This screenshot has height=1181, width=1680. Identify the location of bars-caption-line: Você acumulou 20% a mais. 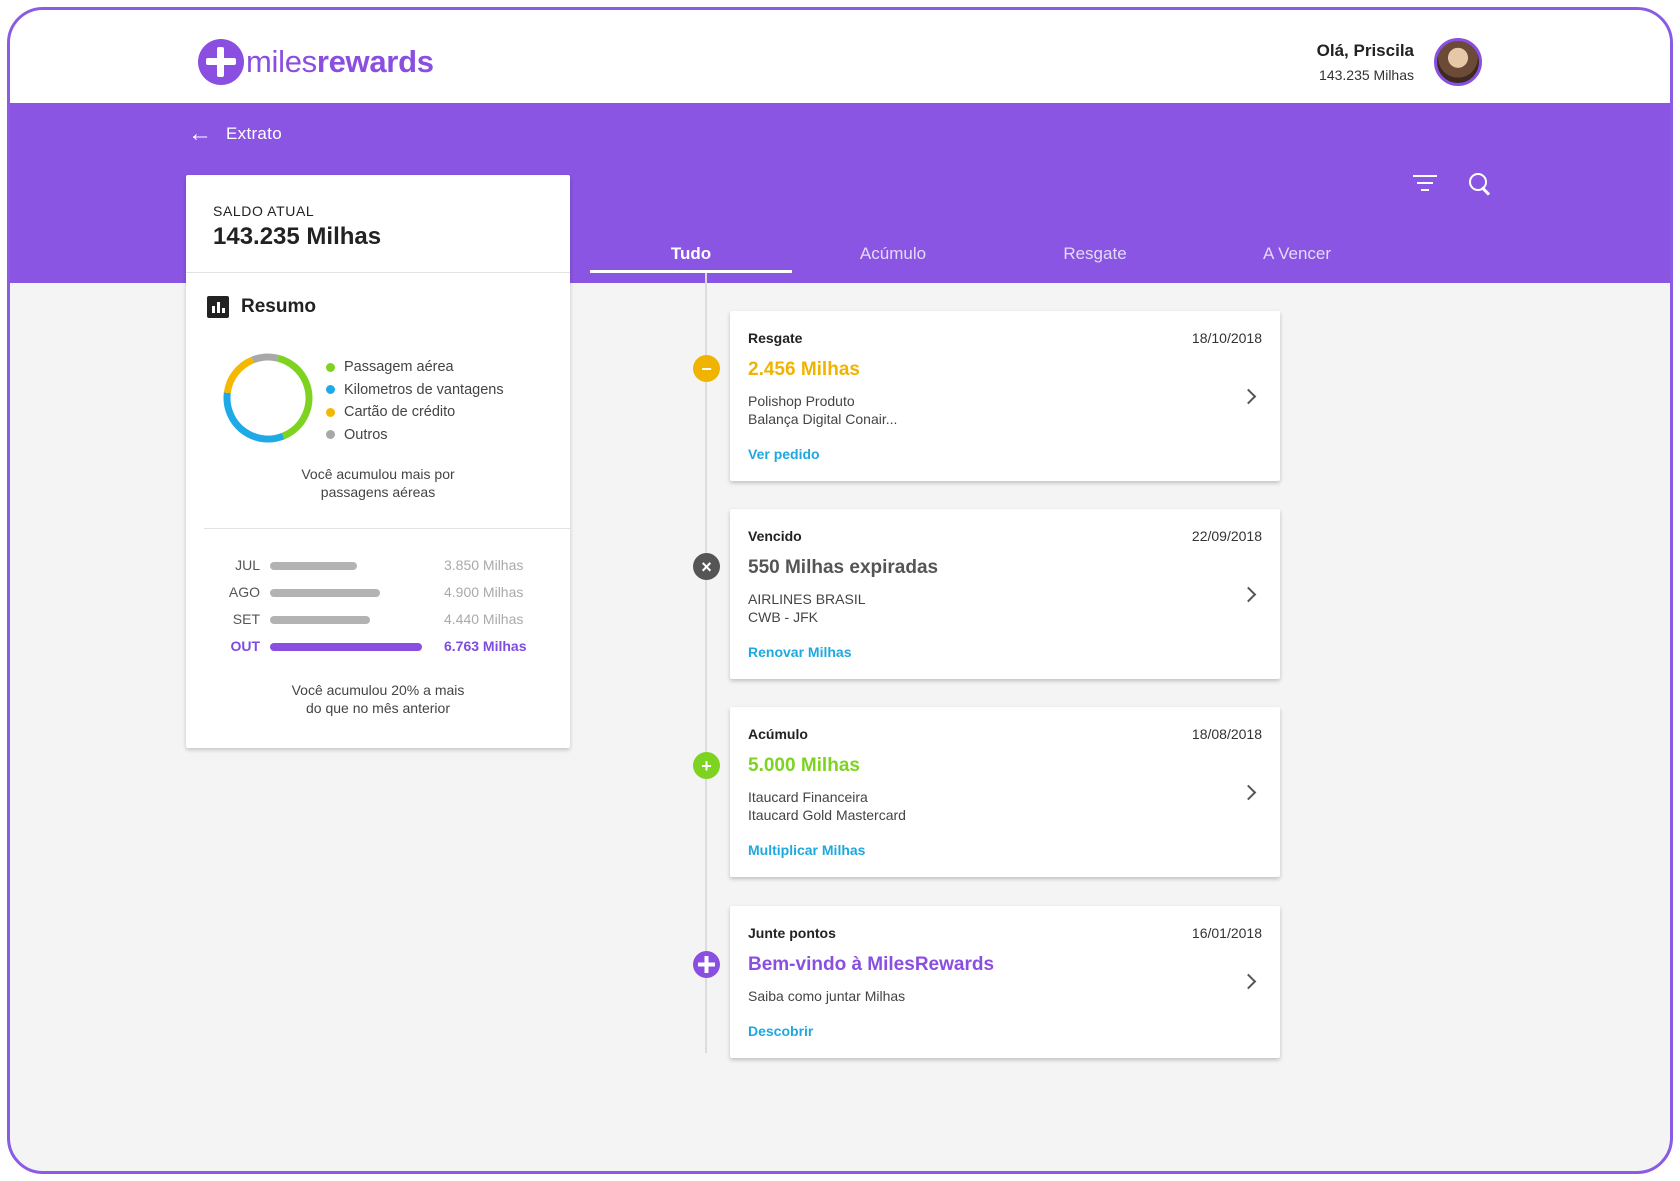
(378, 690).